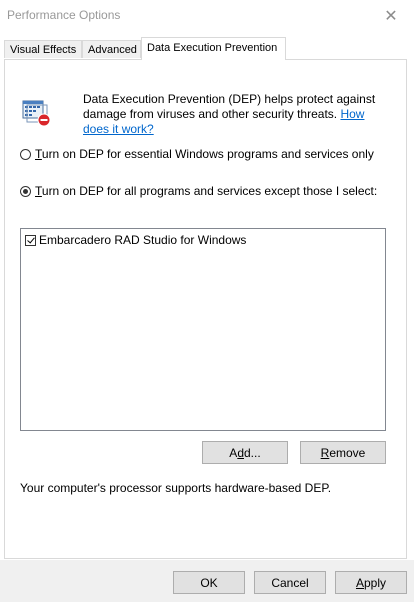  What do you see at coordinates (43, 49) in the screenshot?
I see `tab-visual-effects: Visual Effects` at bounding box center [43, 49].